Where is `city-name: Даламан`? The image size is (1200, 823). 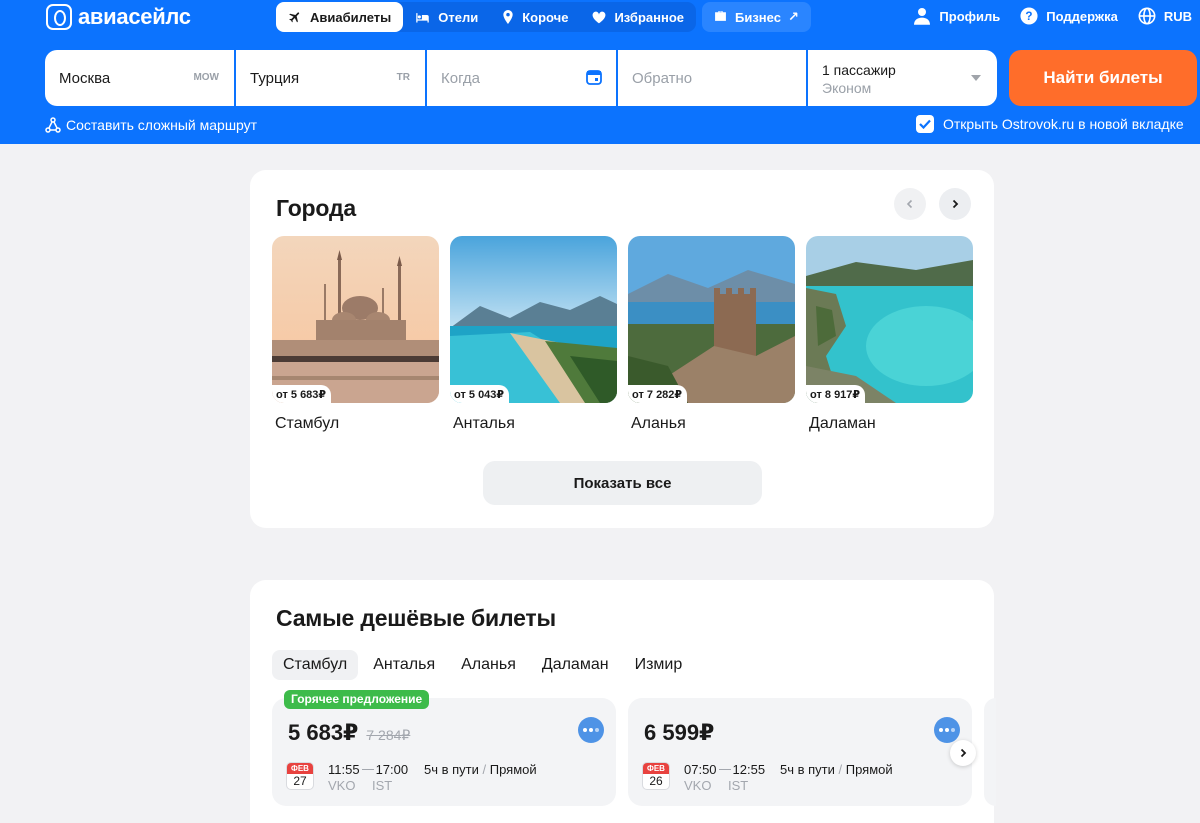 city-name: Даламан is located at coordinates (842, 423).